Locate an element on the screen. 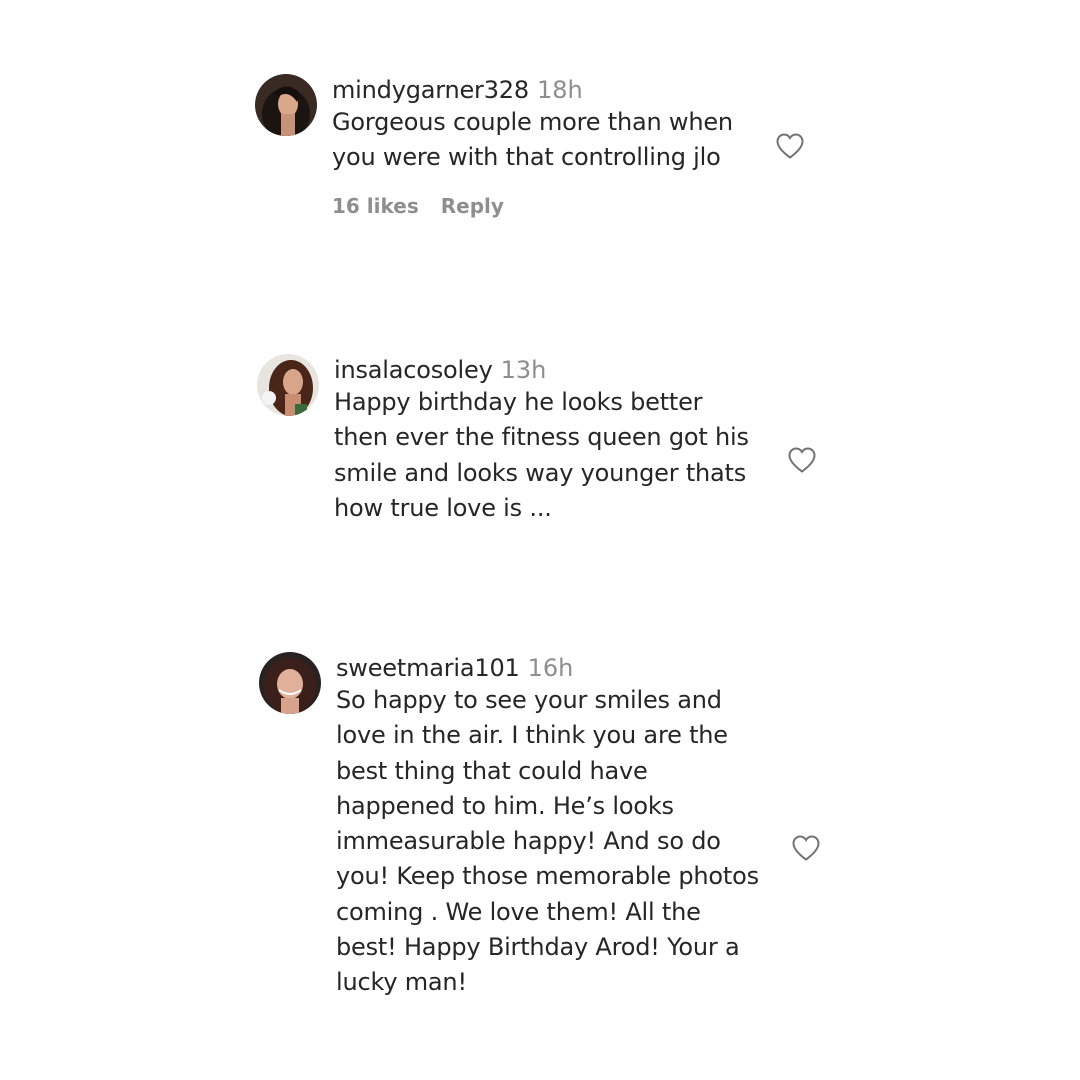 This screenshot has height=1080, width=1080. username: insalacosoley is located at coordinates (413, 370).